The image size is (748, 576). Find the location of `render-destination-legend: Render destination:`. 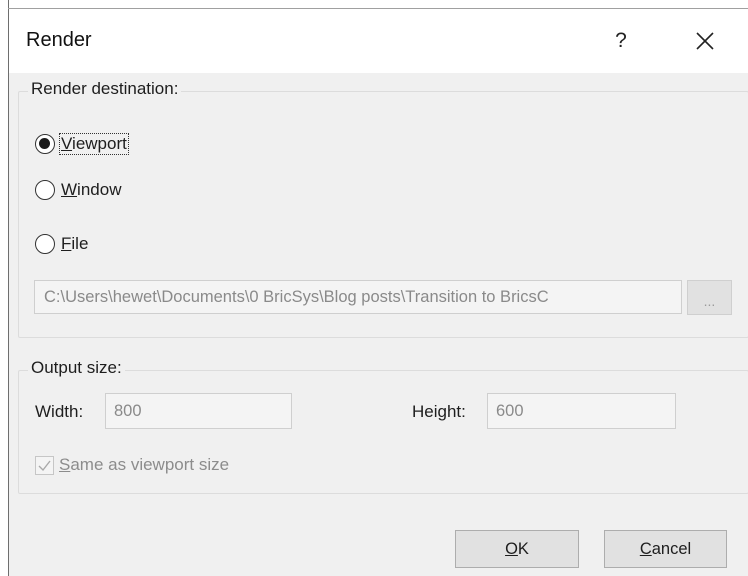

render-destination-legend: Render destination: is located at coordinates (105, 89).